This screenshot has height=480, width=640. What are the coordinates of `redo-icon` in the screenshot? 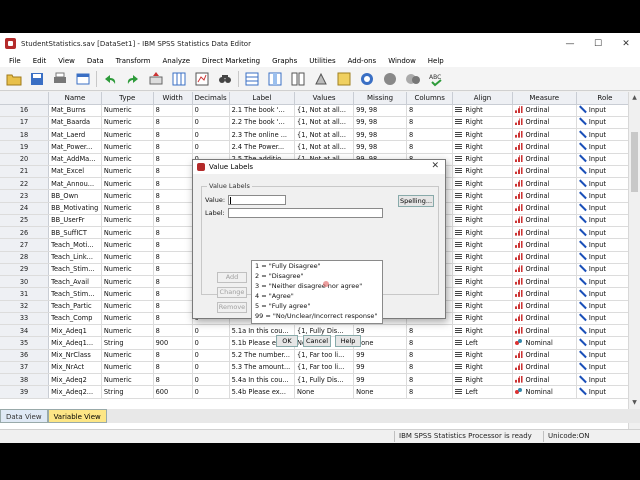 It's located at (132, 79).